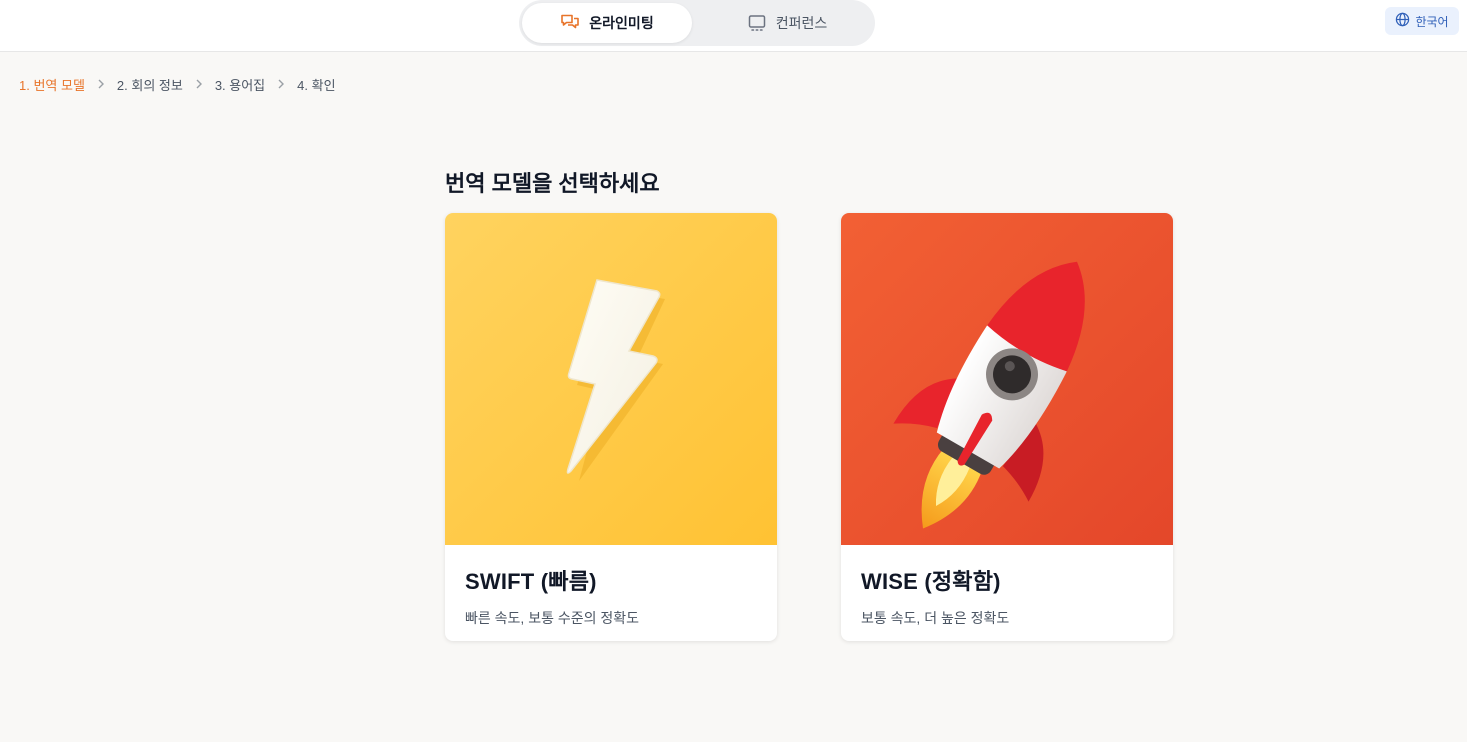 This screenshot has width=1467, height=742. What do you see at coordinates (1402, 21) in the screenshot?
I see `globe-icon` at bounding box center [1402, 21].